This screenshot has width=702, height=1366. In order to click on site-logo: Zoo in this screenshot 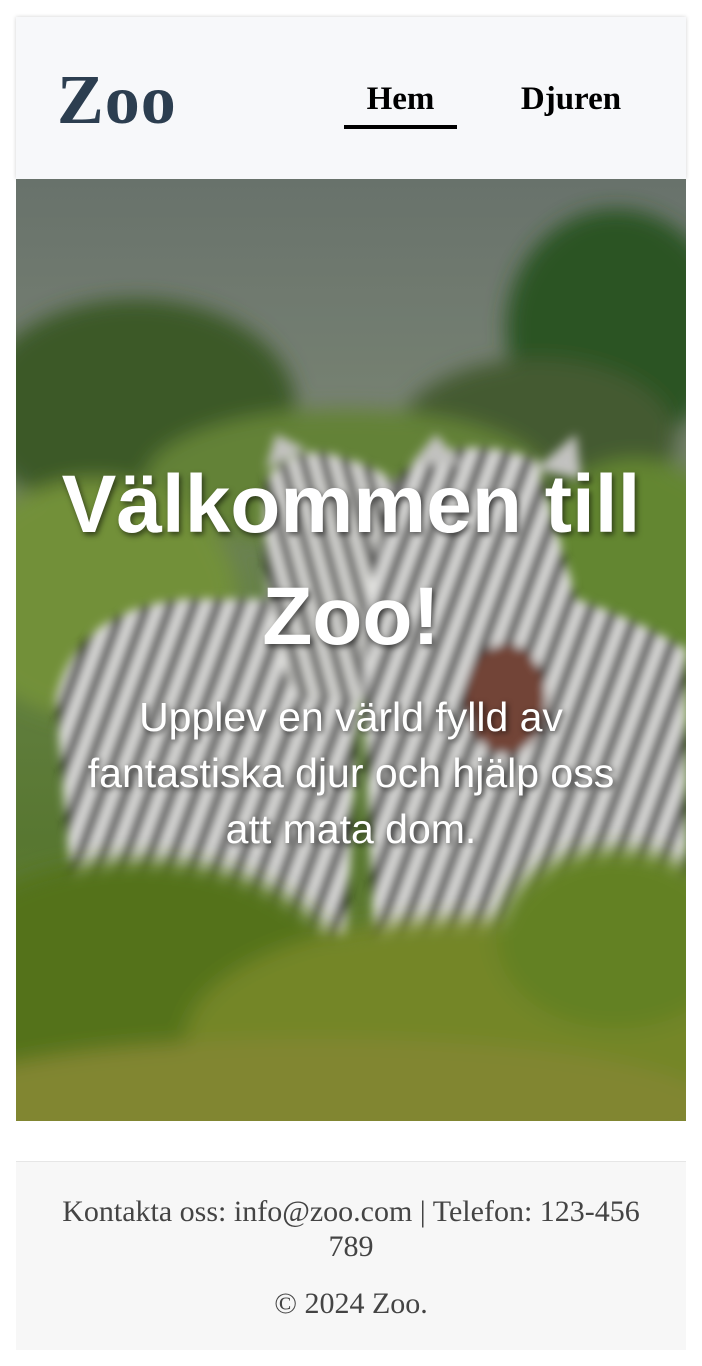, I will do `click(117, 101)`.